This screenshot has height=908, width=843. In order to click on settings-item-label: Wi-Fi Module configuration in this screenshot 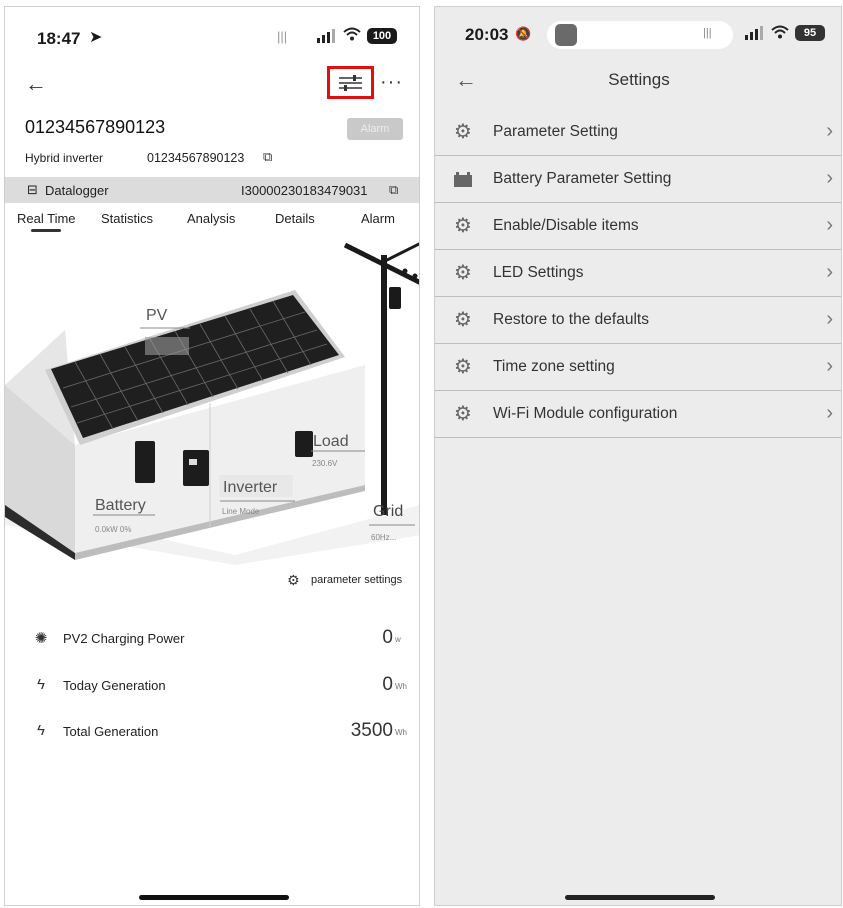, I will do `click(585, 413)`.